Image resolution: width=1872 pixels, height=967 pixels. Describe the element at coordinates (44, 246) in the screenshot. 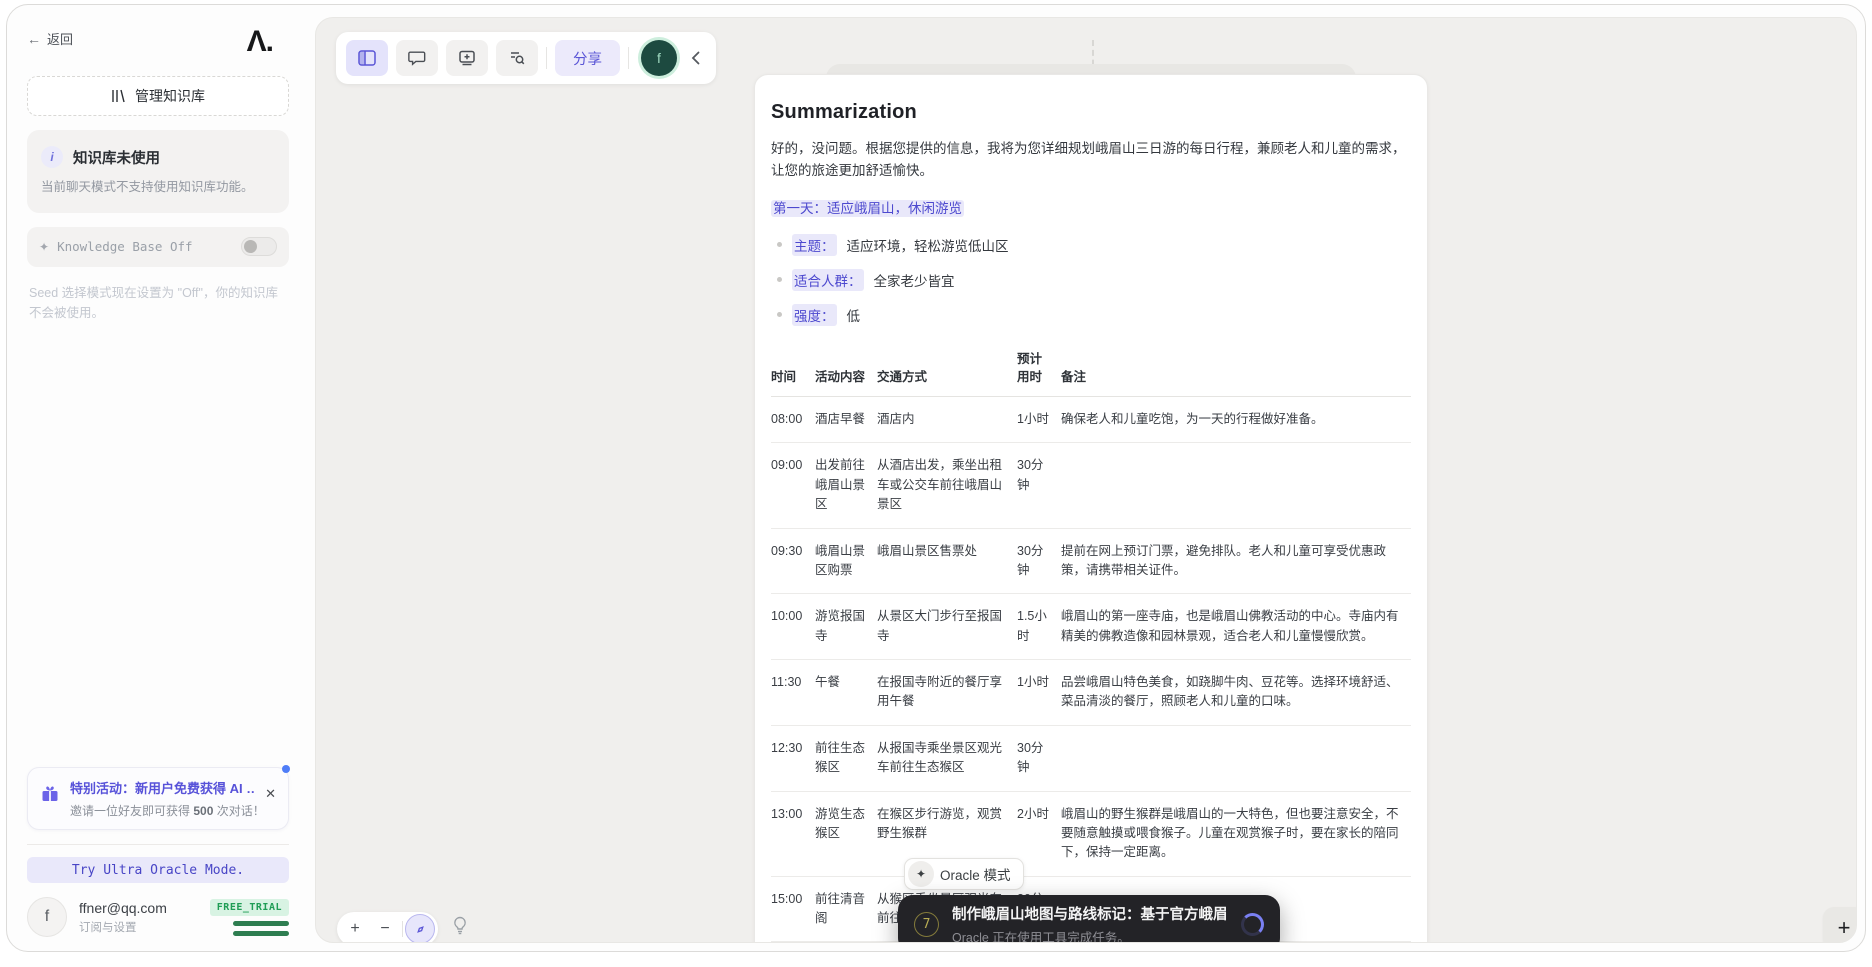

I see `sparkle-icon: ✦` at that location.